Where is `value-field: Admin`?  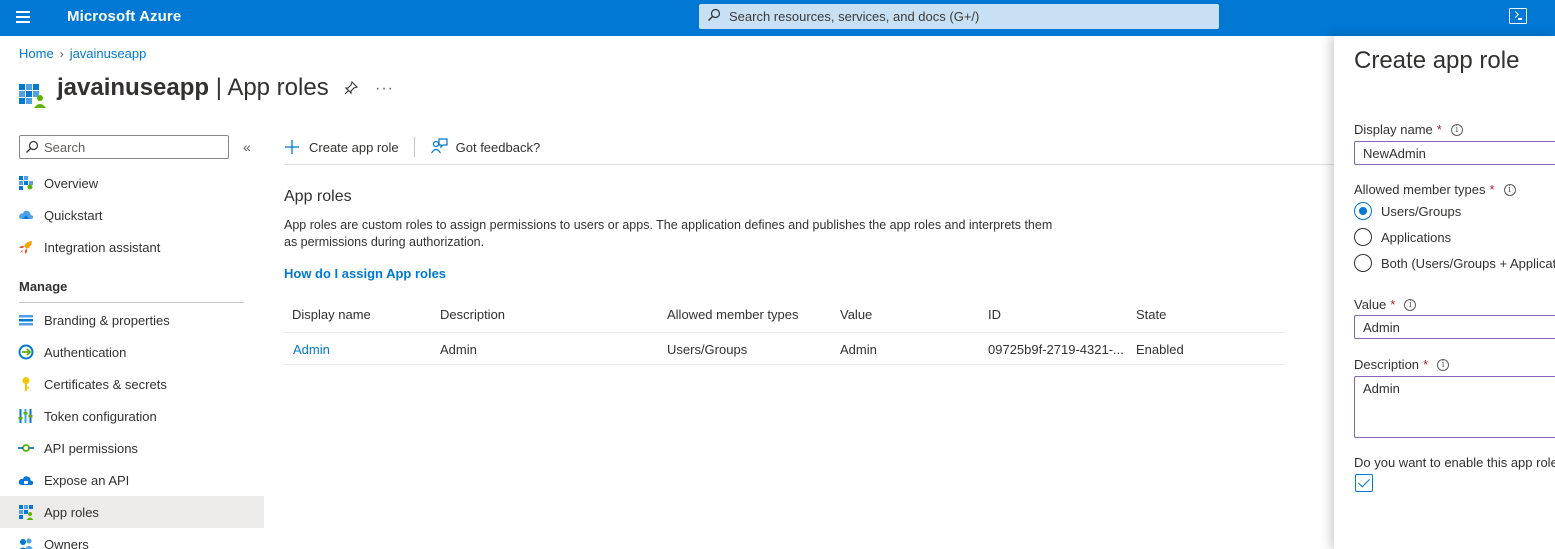 value-field: Admin is located at coordinates (1454, 327).